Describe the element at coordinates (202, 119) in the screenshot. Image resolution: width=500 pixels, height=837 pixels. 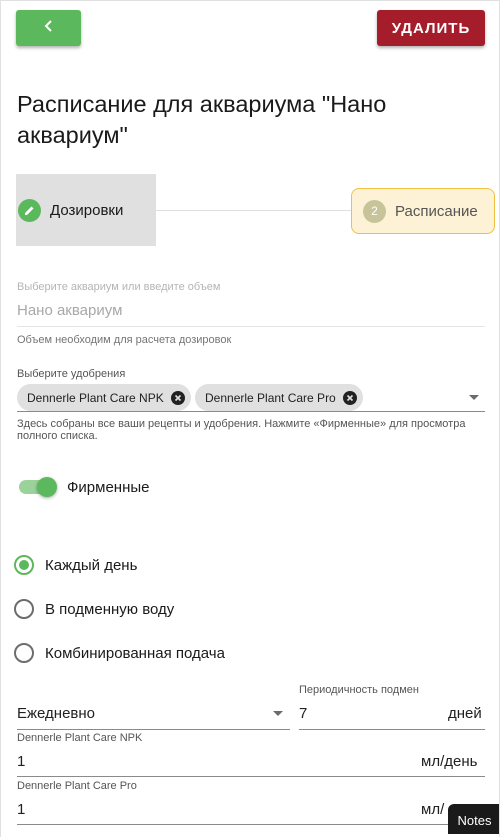
I see `page-title: Расписание для аквариума "Нано аквариум"` at that location.